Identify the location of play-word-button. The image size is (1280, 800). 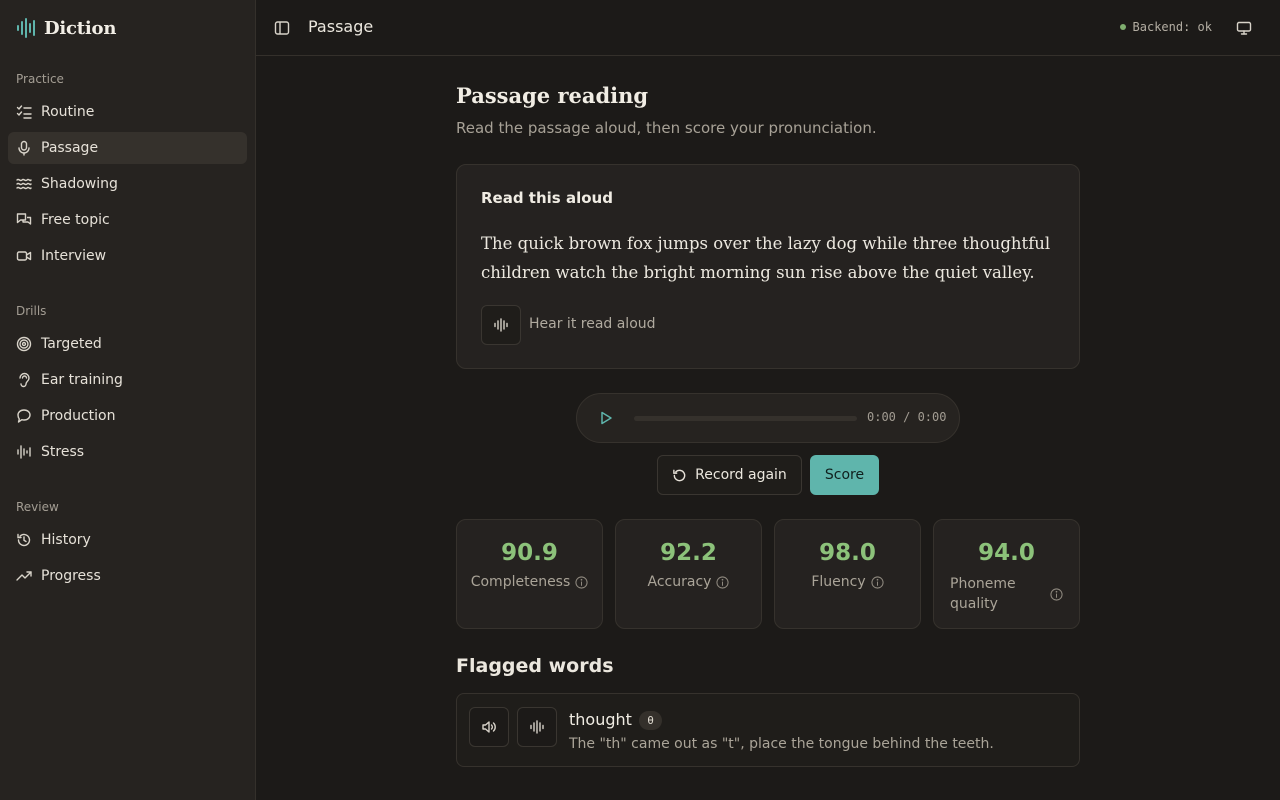
(489, 727).